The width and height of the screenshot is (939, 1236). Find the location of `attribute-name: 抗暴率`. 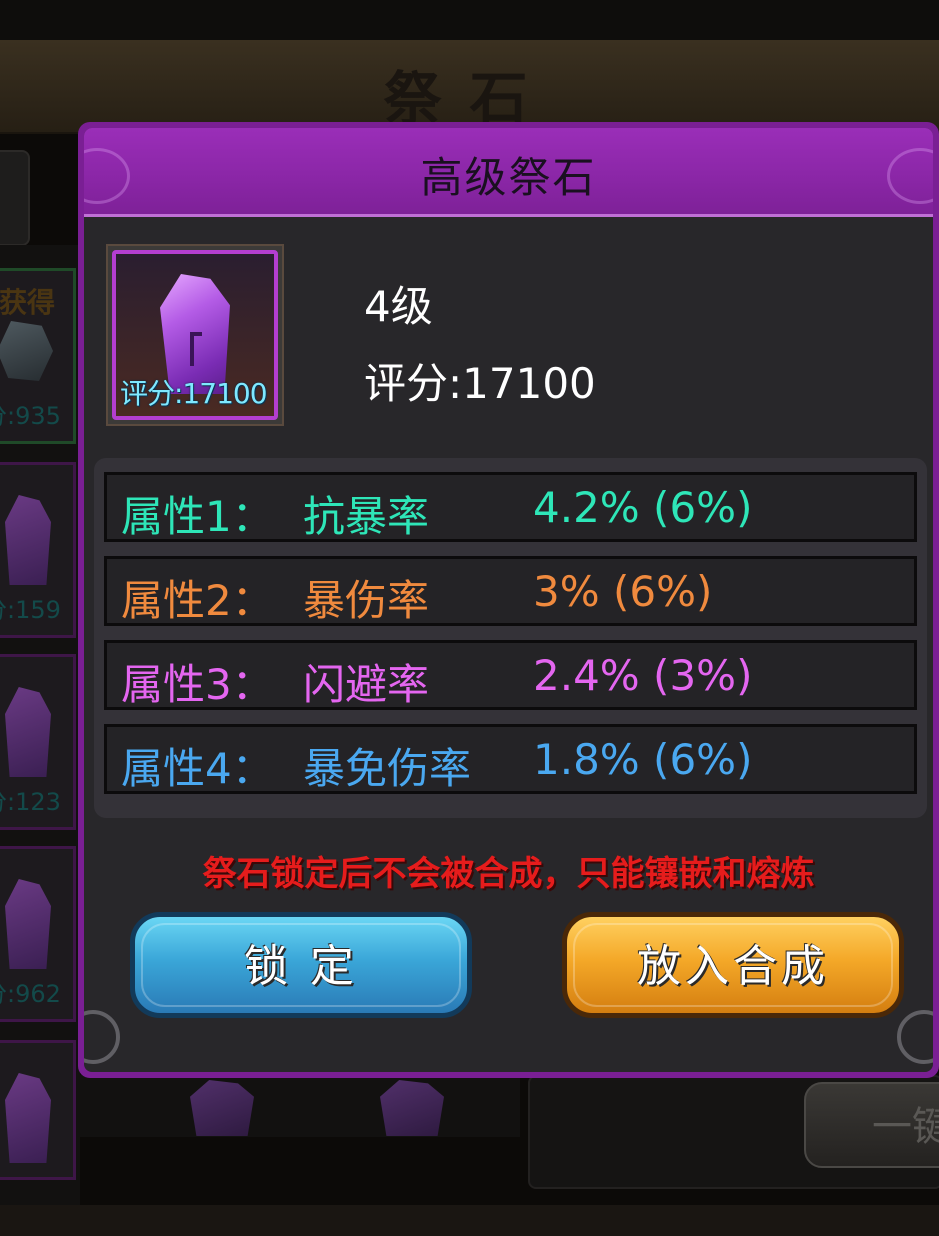

attribute-name: 抗暴率 is located at coordinates (366, 516).